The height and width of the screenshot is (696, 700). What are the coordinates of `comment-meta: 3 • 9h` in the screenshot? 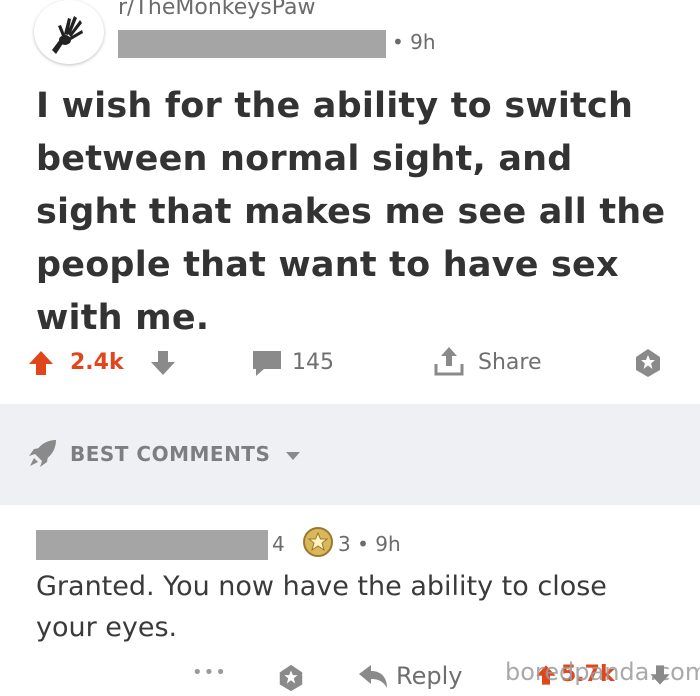 It's located at (369, 544).